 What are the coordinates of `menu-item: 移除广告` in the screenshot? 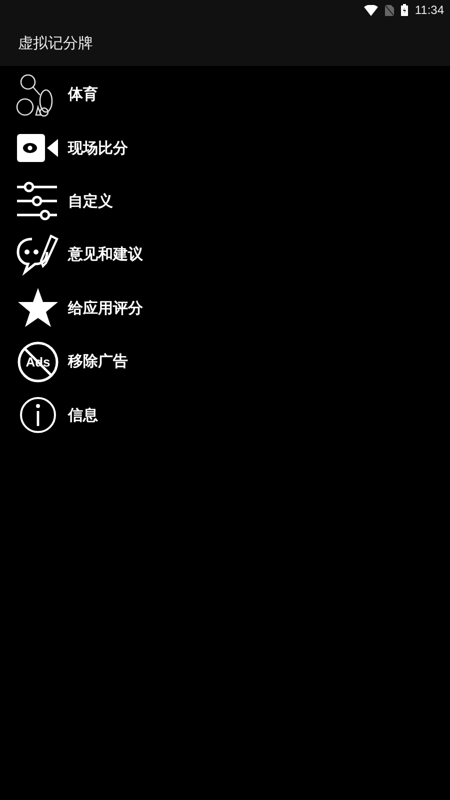 It's located at (98, 362).